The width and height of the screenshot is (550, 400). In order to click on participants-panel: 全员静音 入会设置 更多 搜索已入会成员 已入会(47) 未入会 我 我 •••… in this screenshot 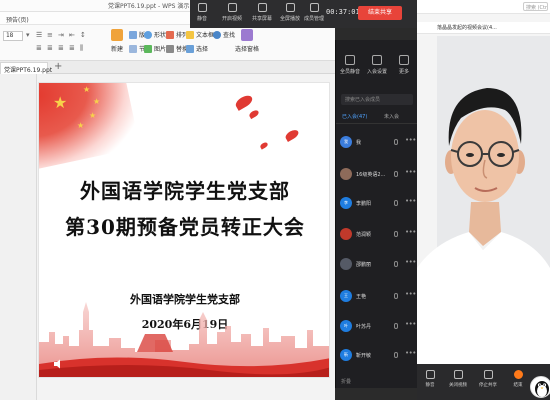, I will do `click(376, 214)`.